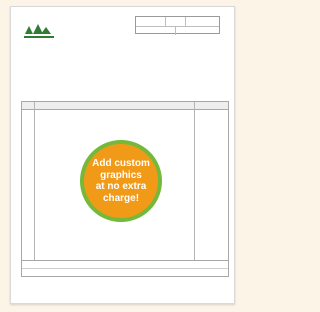  I want to click on form-footer, so click(125, 268).